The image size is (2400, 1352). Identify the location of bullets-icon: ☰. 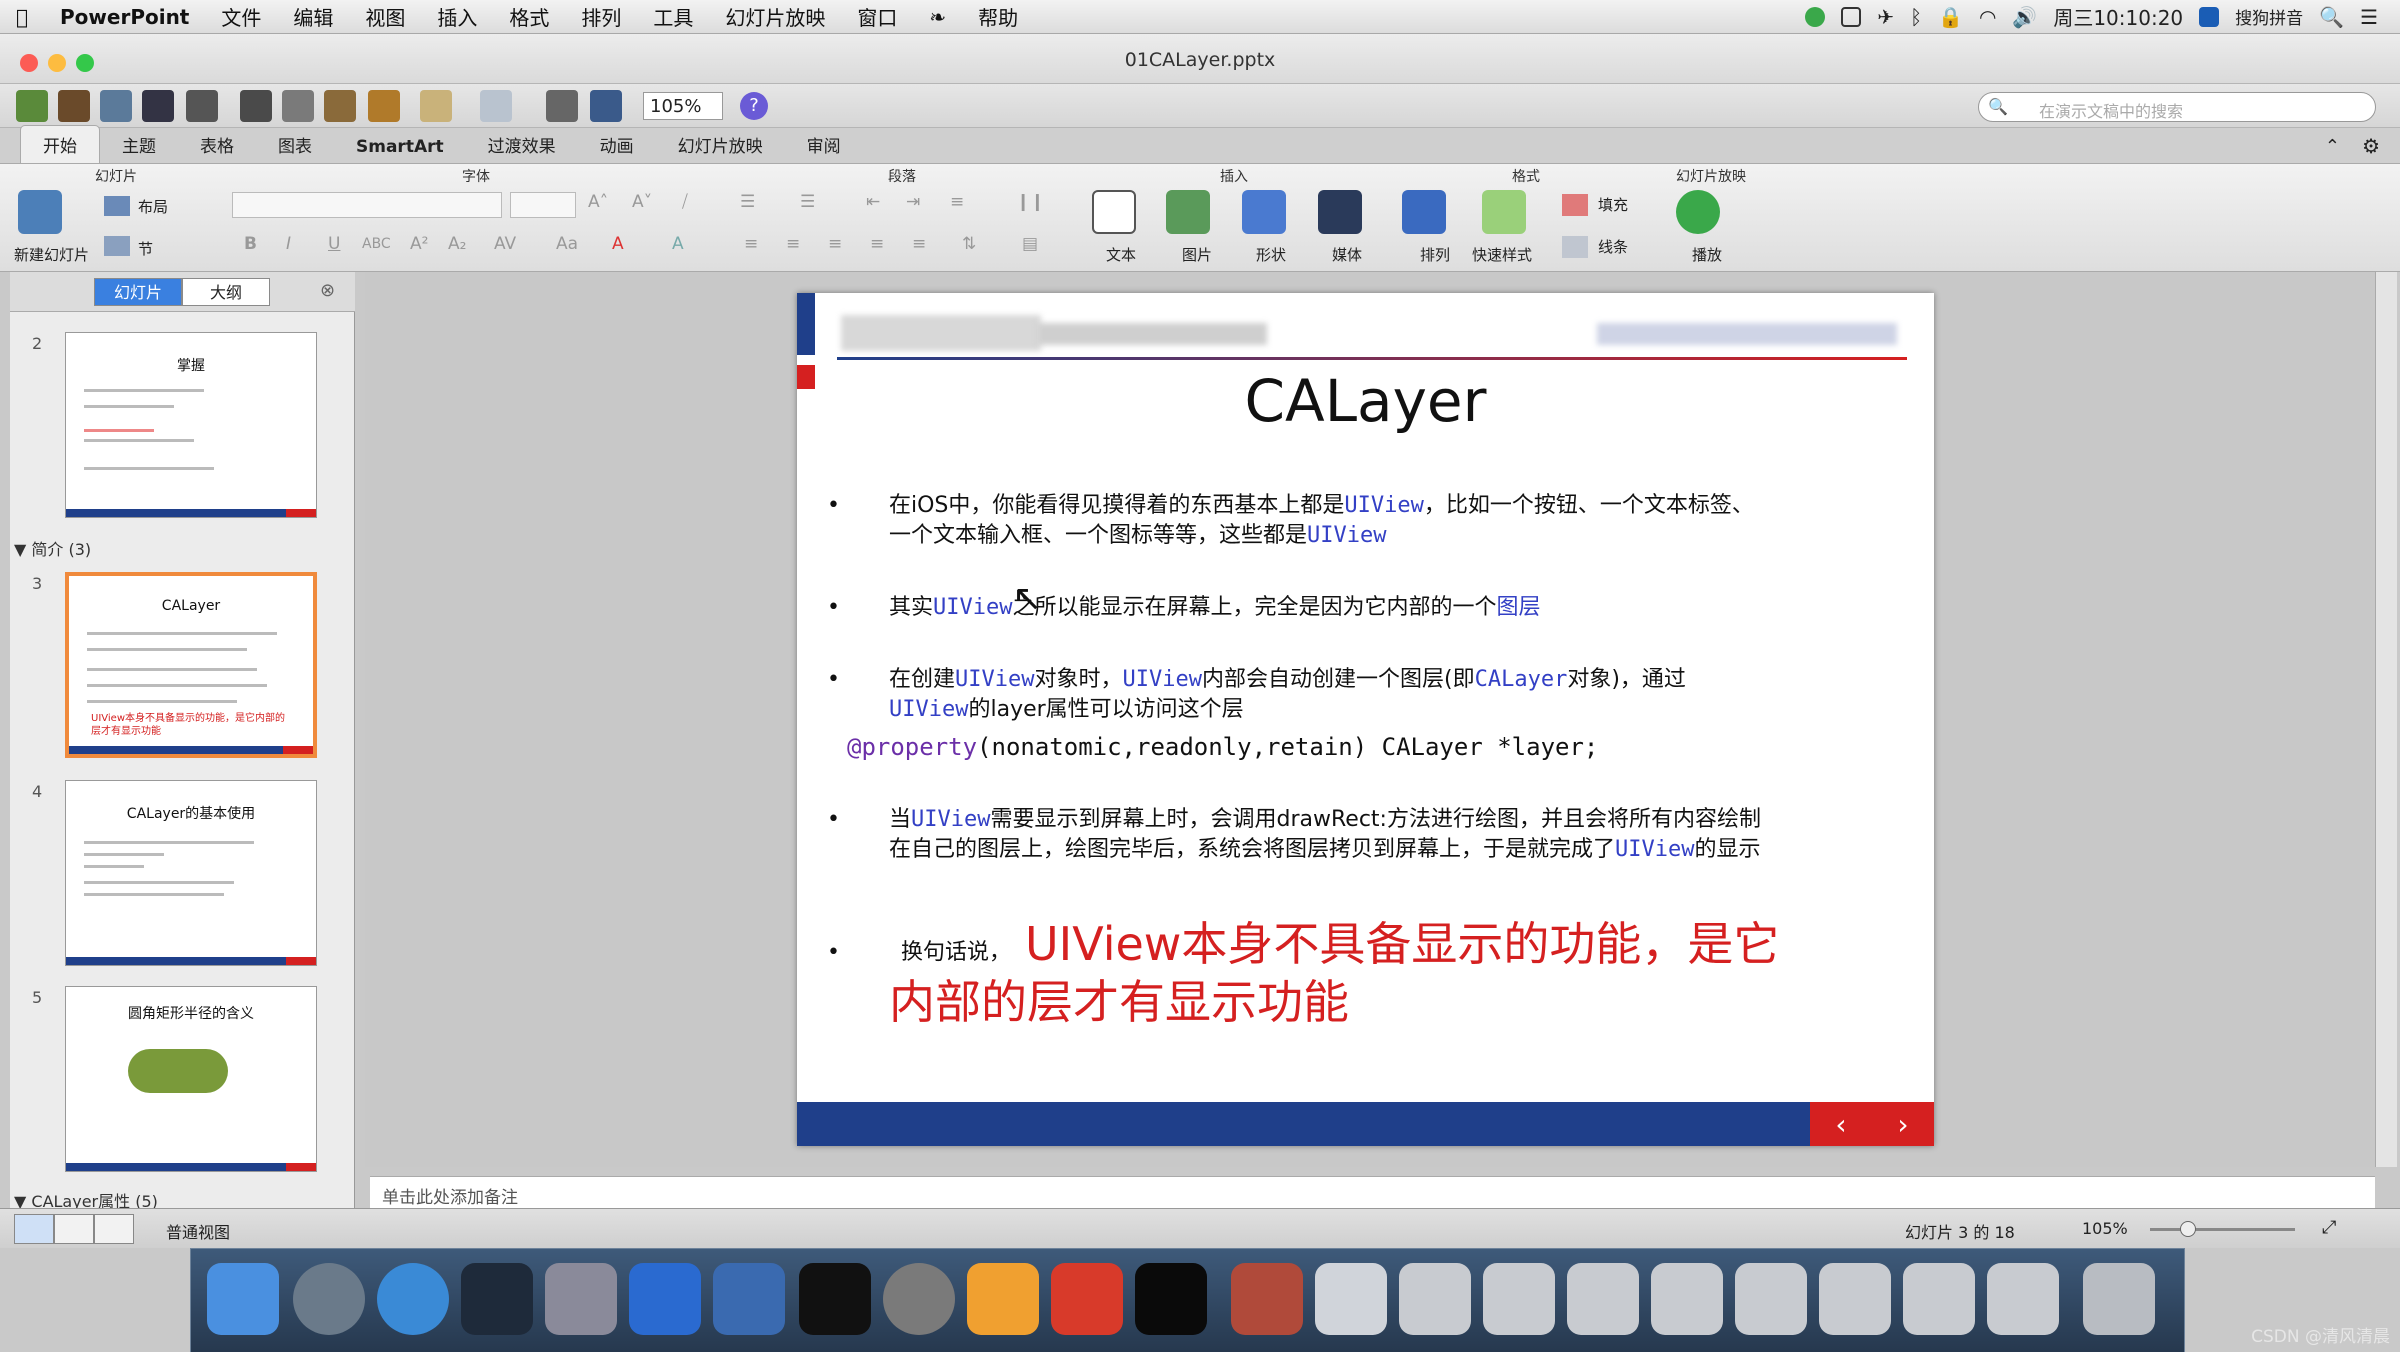
(747, 202).